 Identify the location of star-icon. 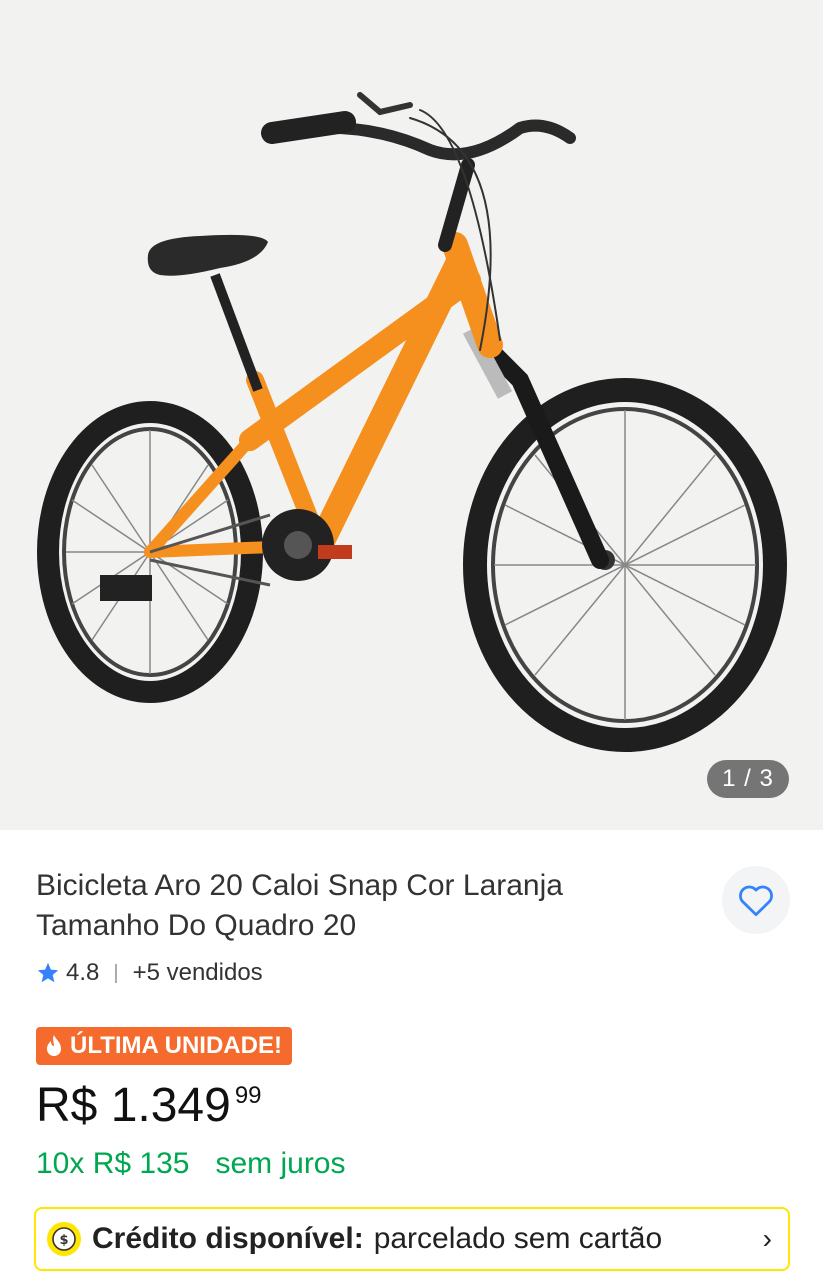
(48, 972).